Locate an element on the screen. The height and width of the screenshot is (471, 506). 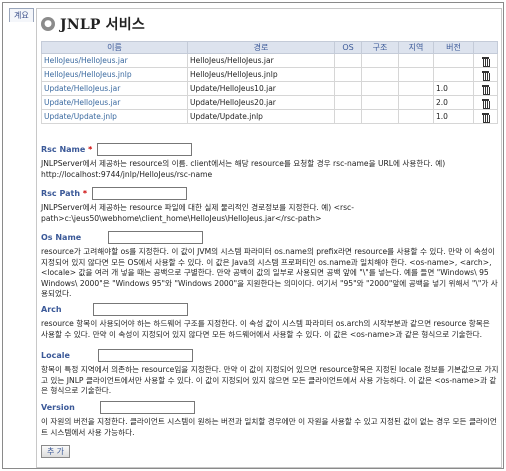
rsc-name-label: Rsc Name * is located at coordinates (67, 149).